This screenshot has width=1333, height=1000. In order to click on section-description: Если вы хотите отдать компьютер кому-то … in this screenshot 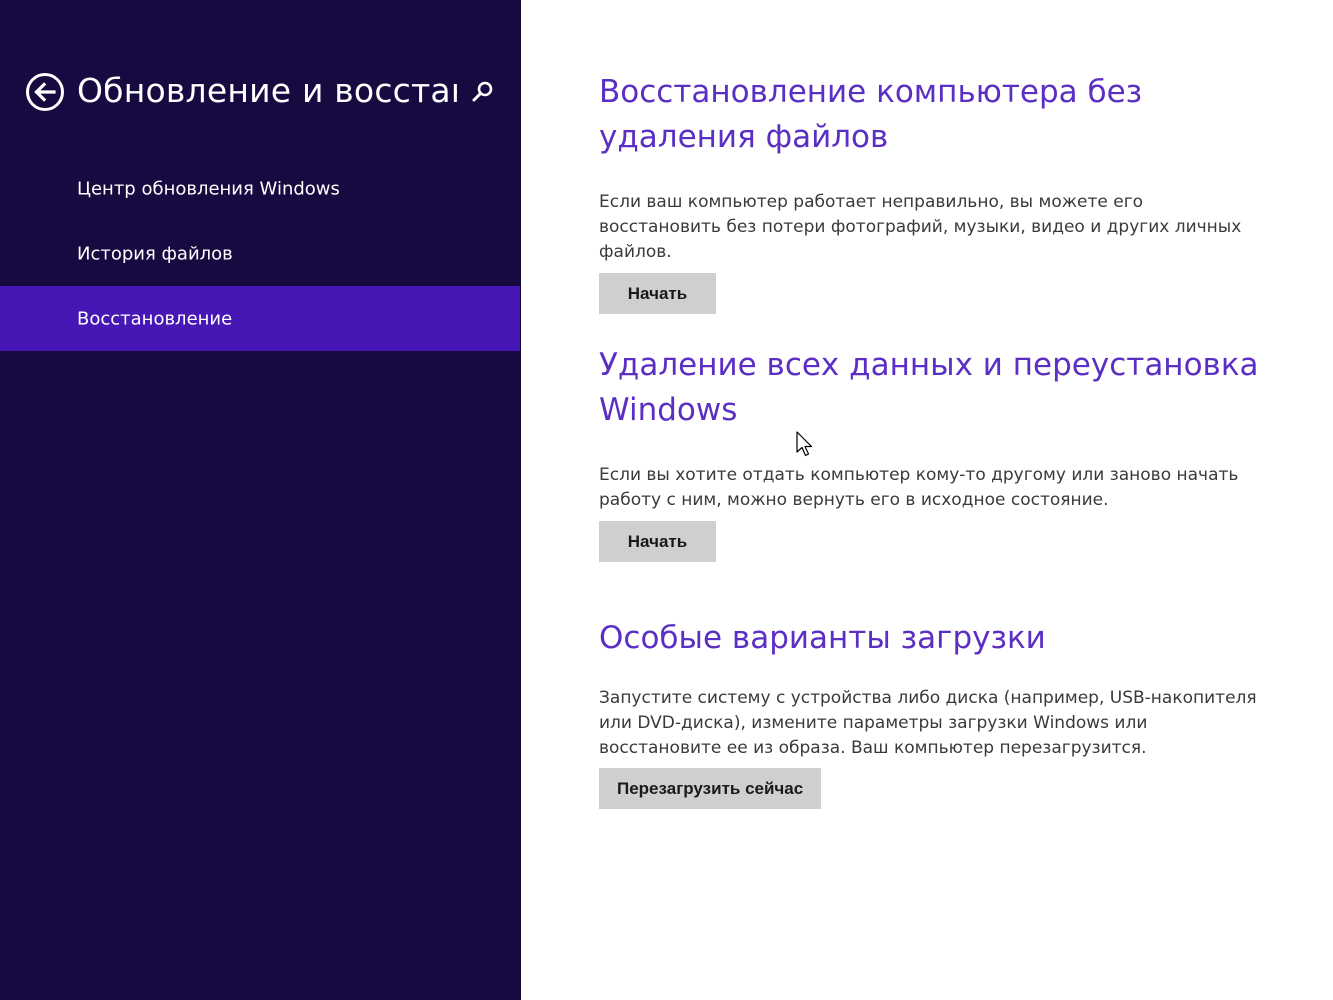, I will do `click(919, 487)`.